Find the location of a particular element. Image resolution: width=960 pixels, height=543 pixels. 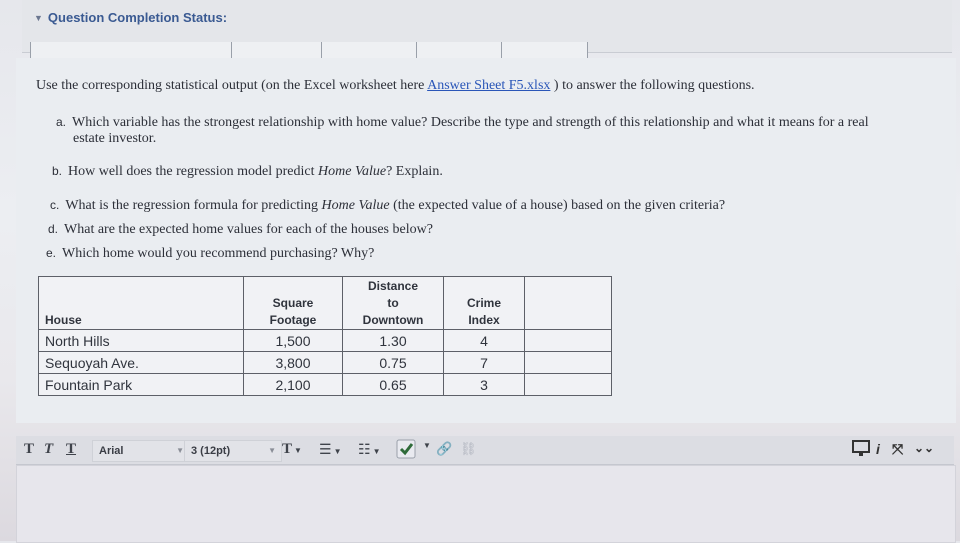

table-row: North Hills 1,500 1.30 4 is located at coordinates (325, 340).